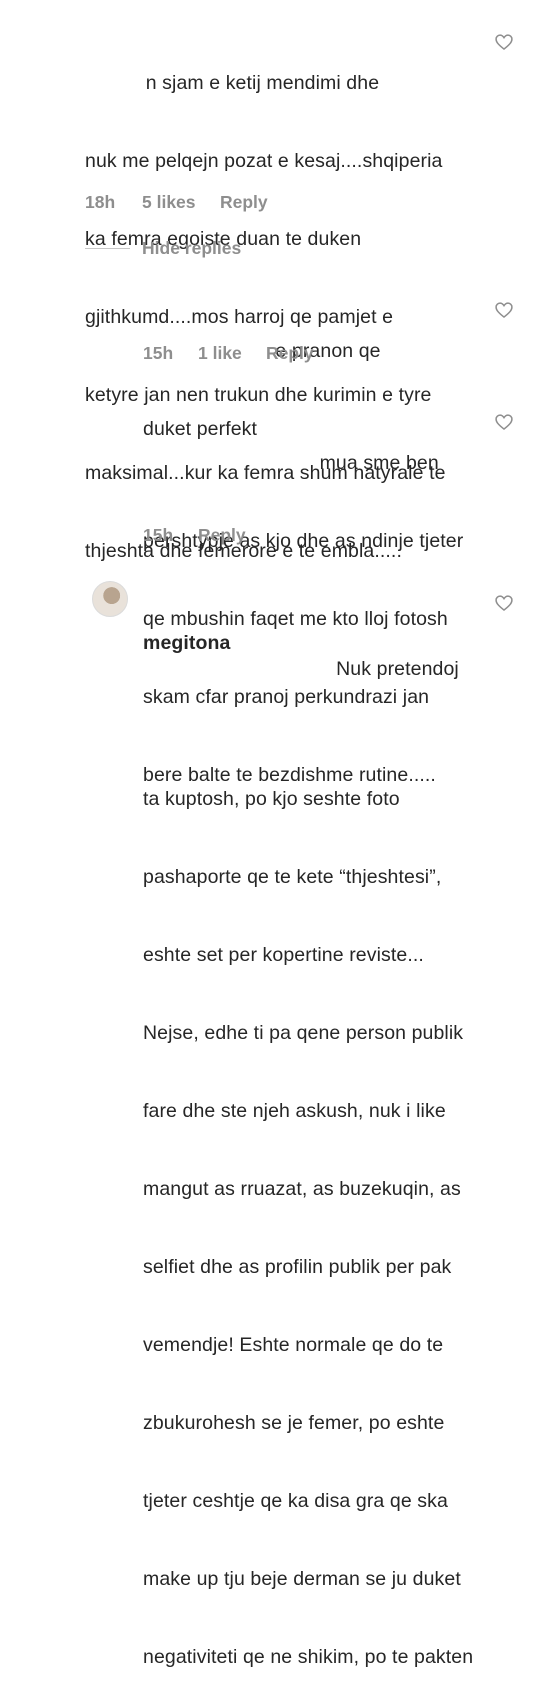 Image resolution: width=540 pixels, height=1696 pixels. What do you see at coordinates (262, 351) in the screenshot?
I see `comment-line: e pranon qe` at bounding box center [262, 351].